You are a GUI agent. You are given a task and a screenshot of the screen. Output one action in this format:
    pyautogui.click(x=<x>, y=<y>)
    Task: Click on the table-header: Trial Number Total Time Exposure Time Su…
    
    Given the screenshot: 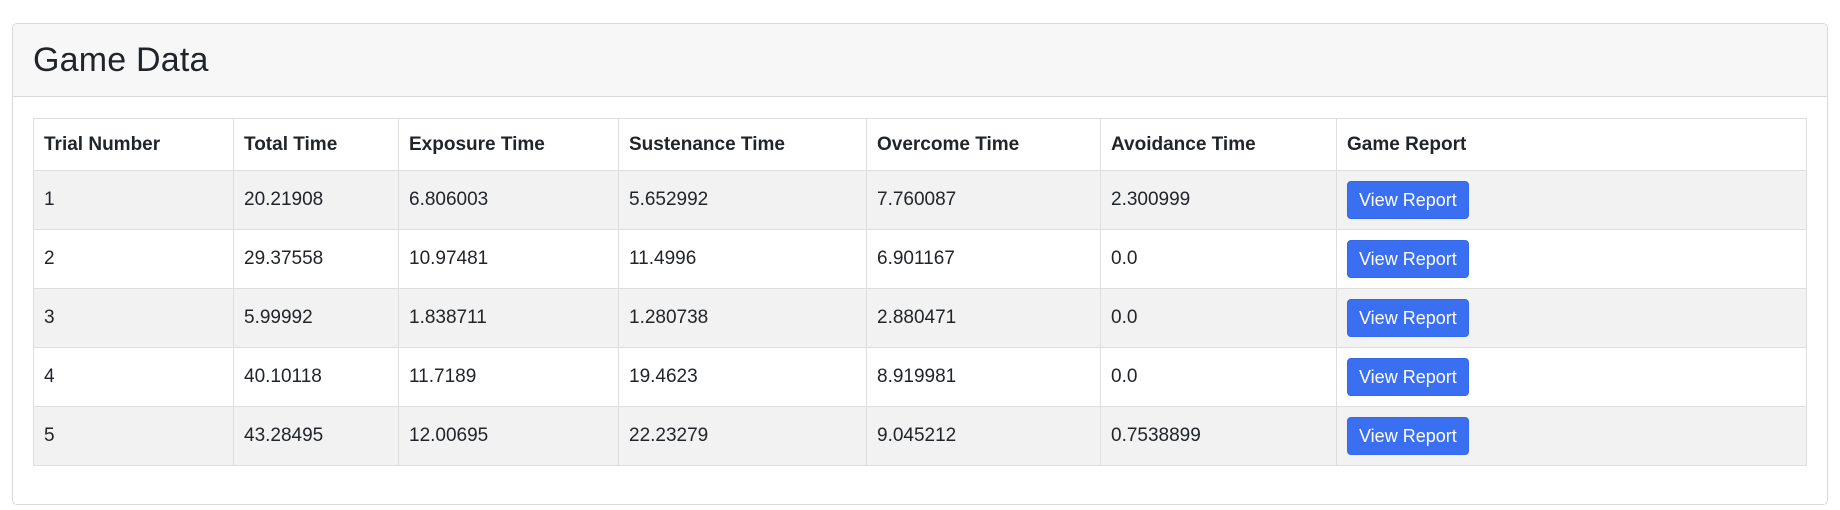 What is the action you would take?
    pyautogui.click(x=920, y=144)
    